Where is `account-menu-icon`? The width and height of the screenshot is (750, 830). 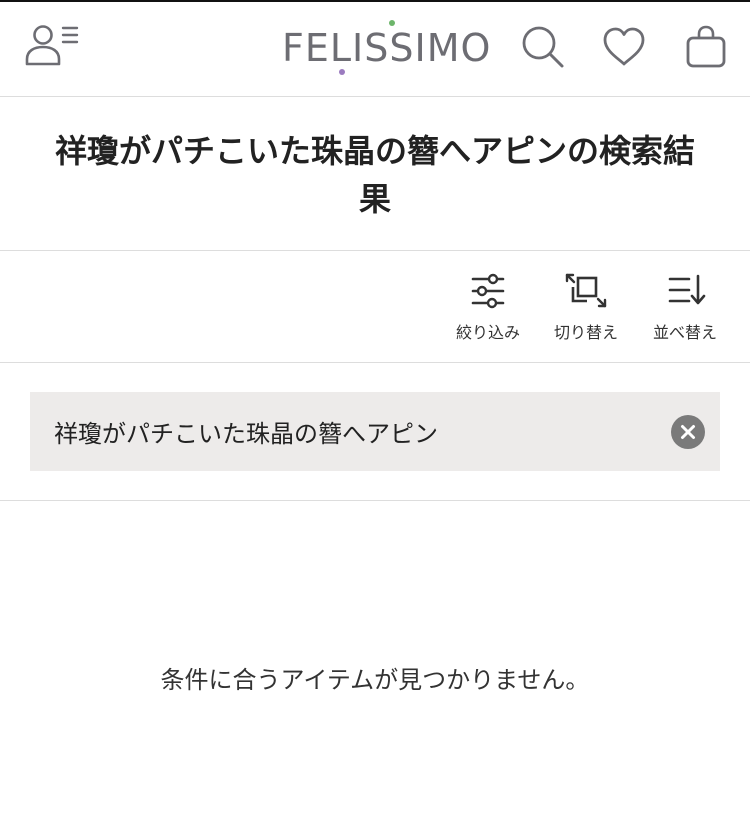
account-menu-icon is located at coordinates (52, 45).